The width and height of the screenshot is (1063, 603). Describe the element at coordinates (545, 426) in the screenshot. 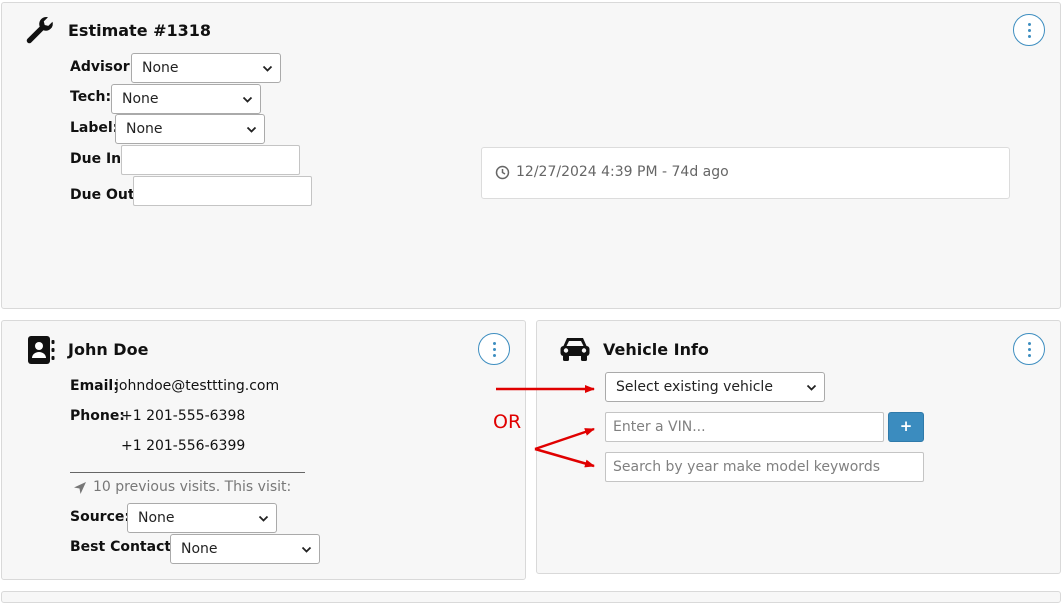

I see `annotation-arrows` at that location.